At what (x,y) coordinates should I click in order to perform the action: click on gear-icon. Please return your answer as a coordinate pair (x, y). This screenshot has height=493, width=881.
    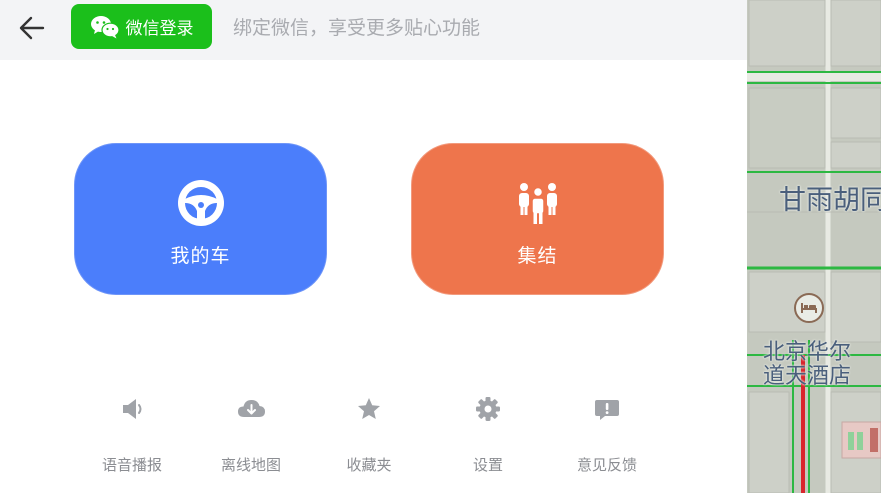
    Looking at the image, I should click on (488, 409).